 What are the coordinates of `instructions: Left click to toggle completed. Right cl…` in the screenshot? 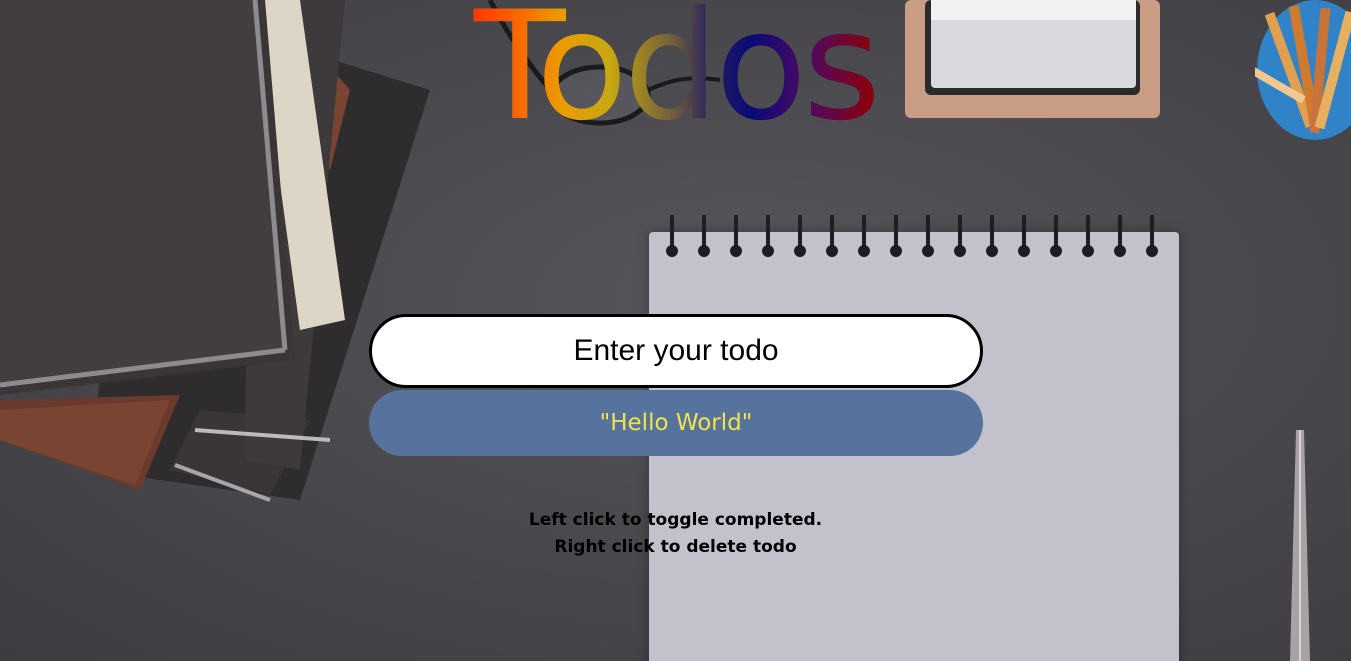 It's located at (675, 534).